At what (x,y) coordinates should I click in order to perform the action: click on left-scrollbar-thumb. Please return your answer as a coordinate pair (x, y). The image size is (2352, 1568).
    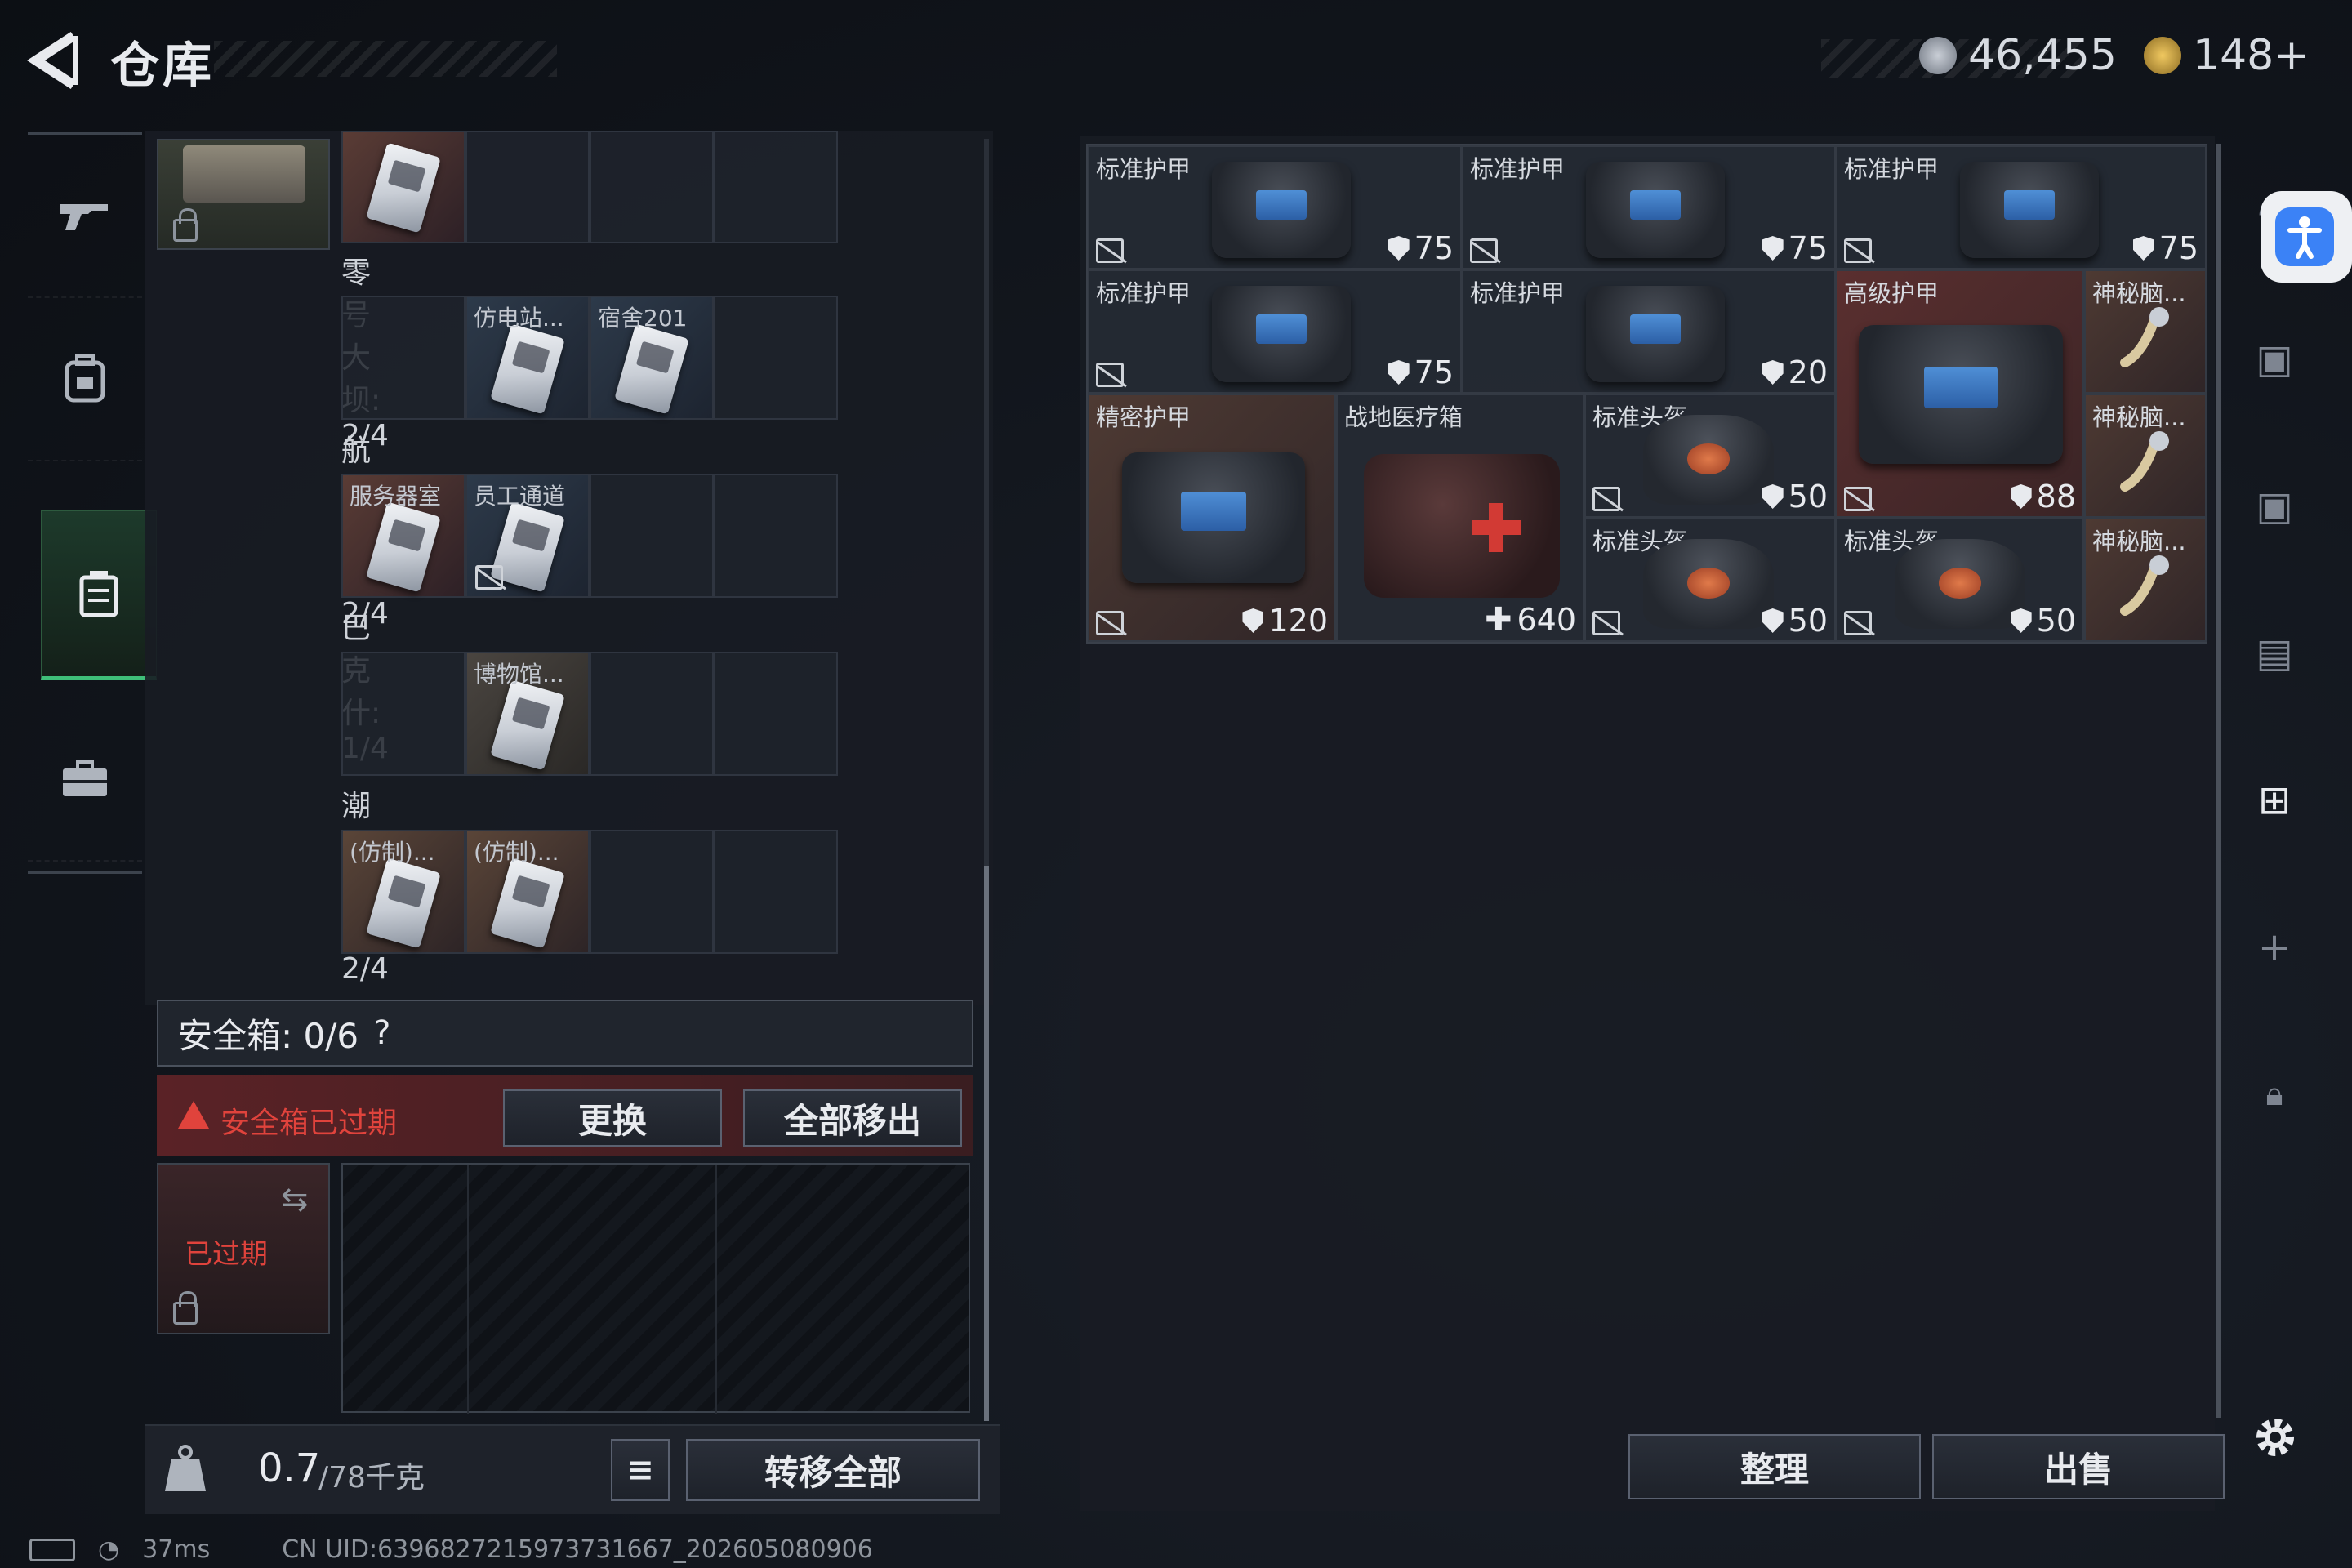
    Looking at the image, I should click on (986, 1143).